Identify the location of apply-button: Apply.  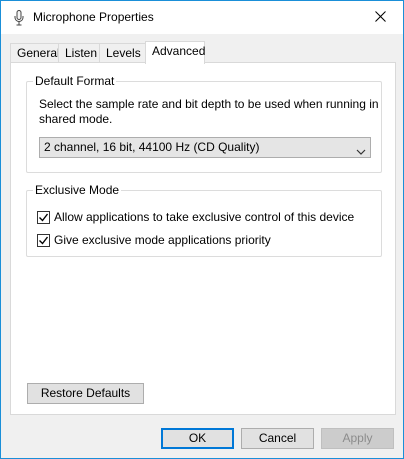
(357, 438).